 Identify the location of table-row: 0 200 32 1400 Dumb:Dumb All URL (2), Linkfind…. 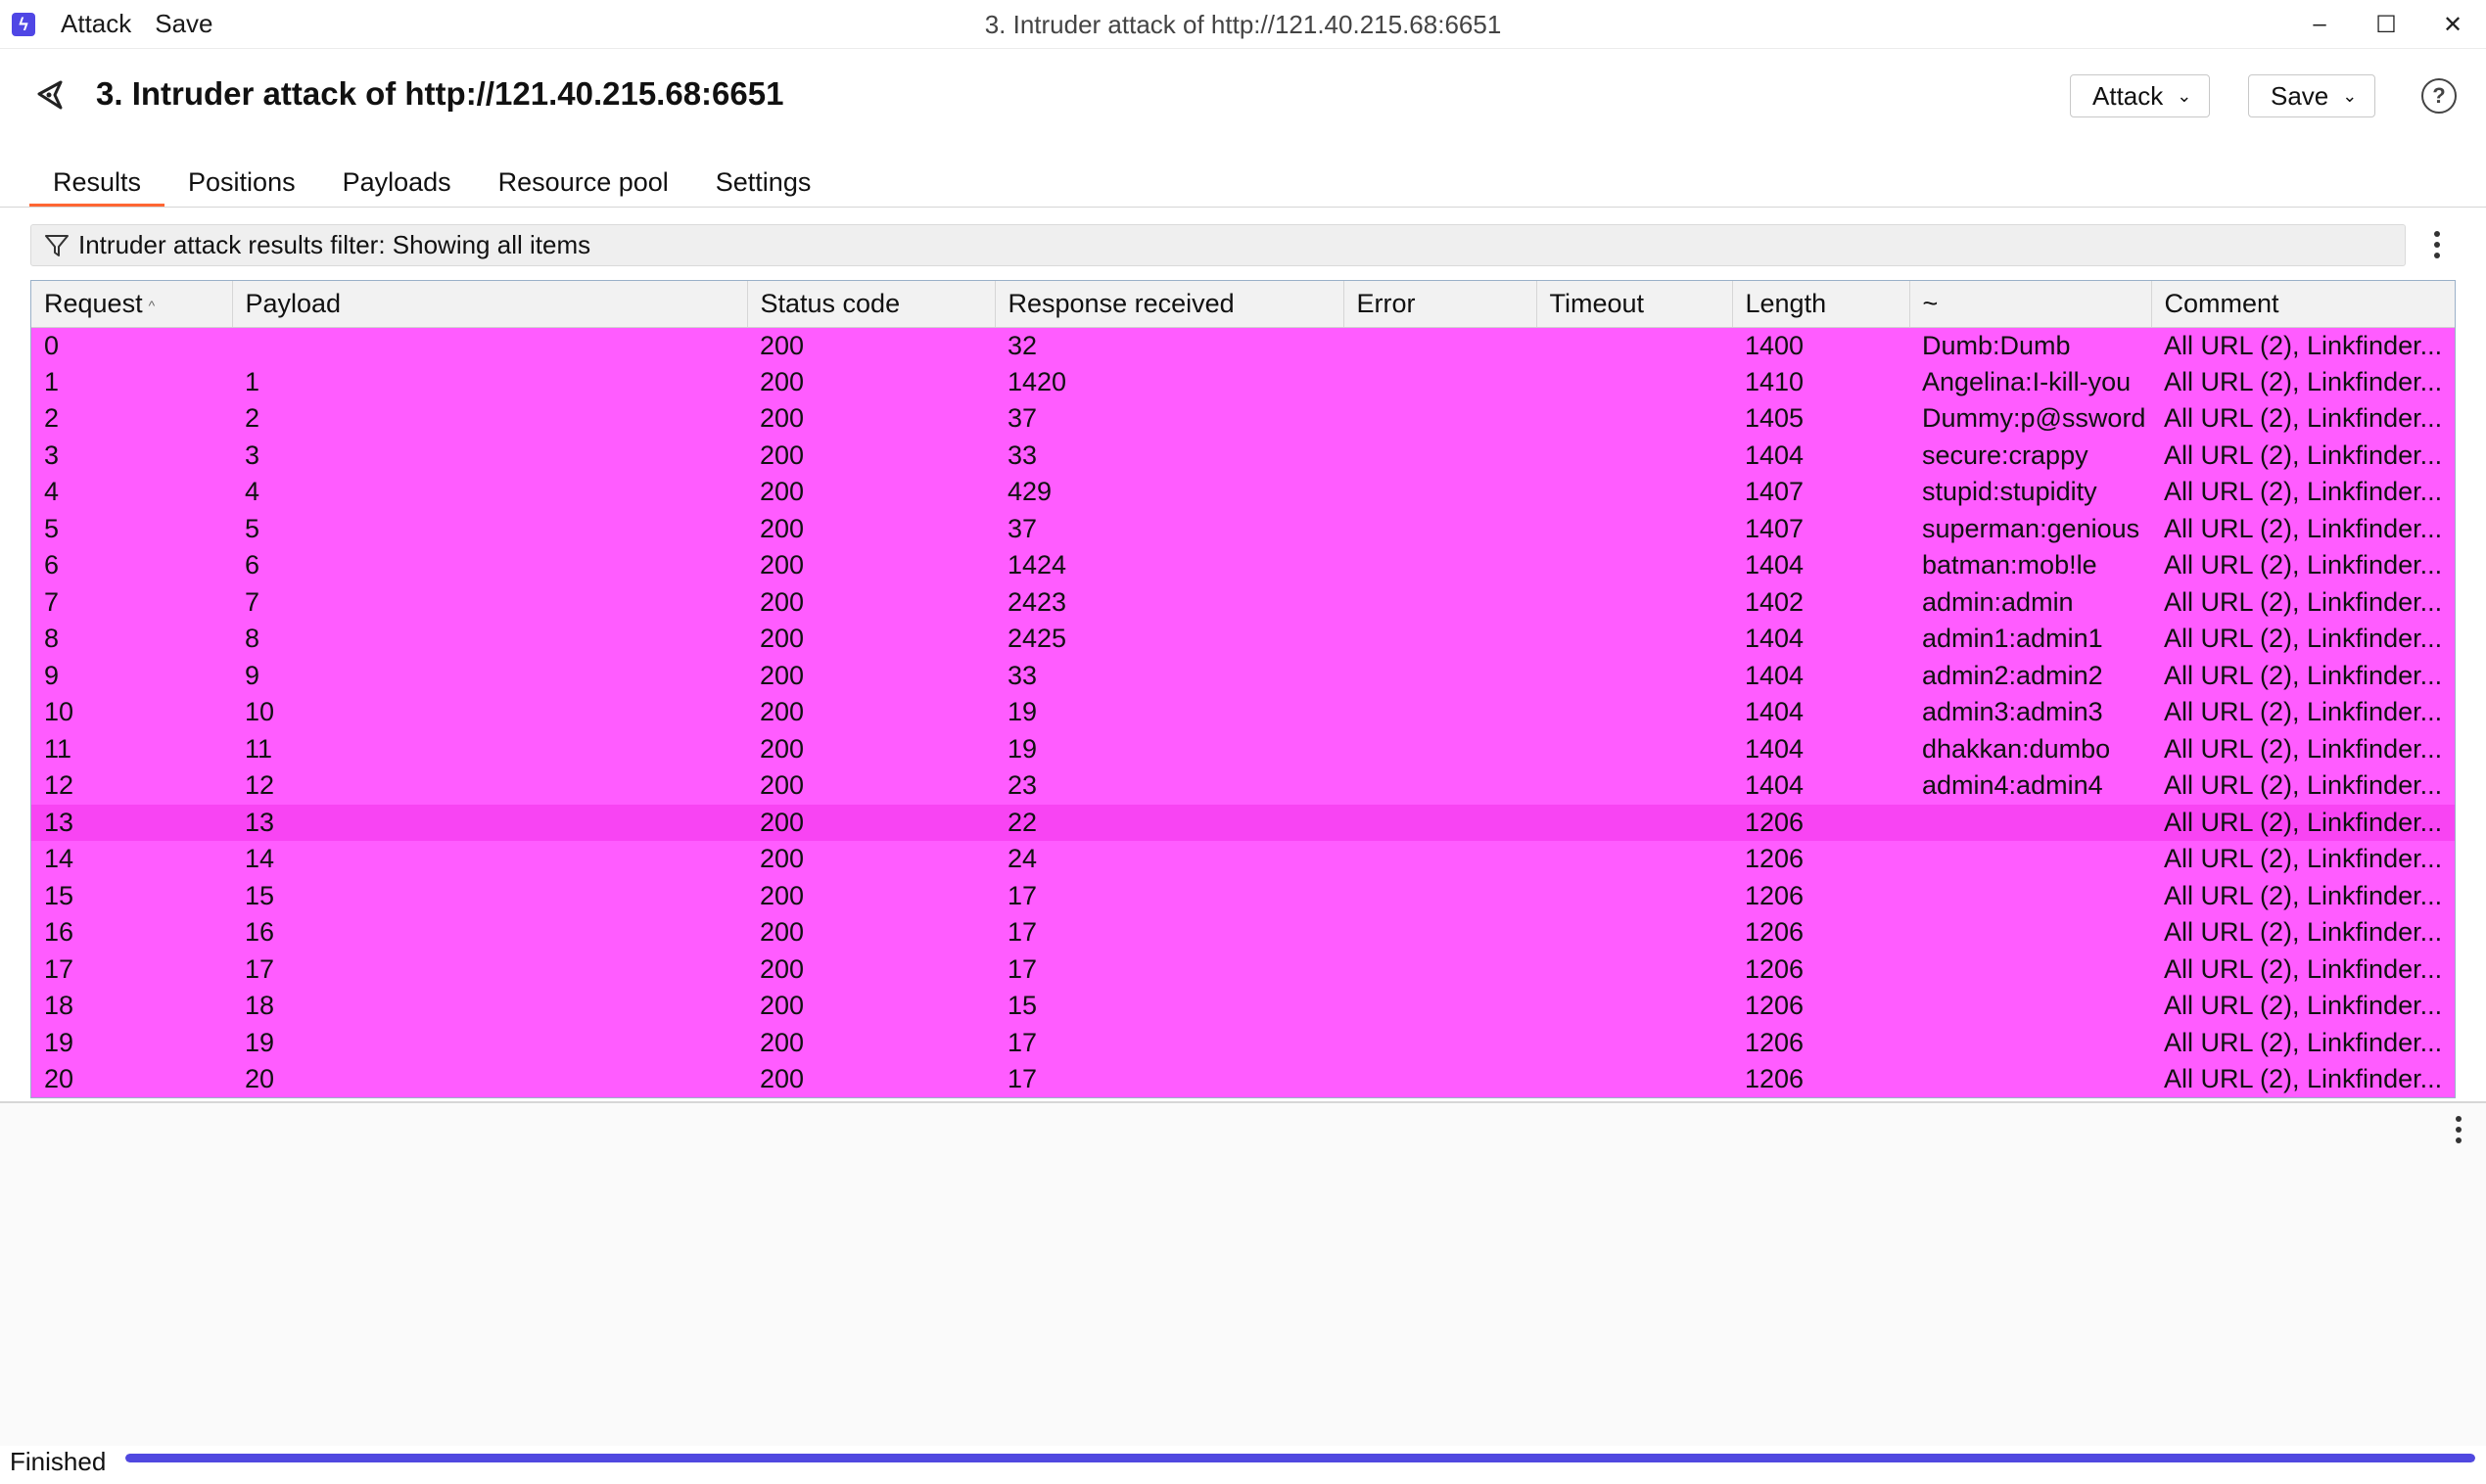
(1243, 345).